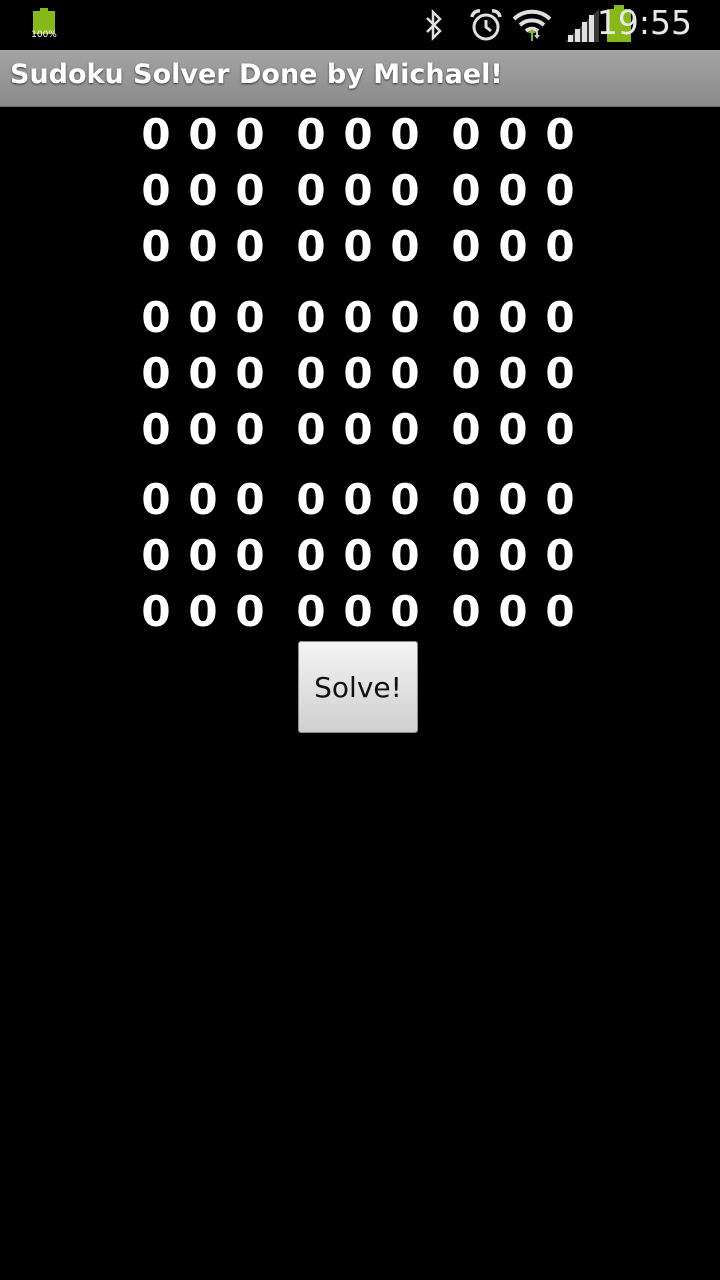 The width and height of the screenshot is (720, 1280). Describe the element at coordinates (44, 25) in the screenshot. I see `battery-full-notification-icon: 100%` at that location.